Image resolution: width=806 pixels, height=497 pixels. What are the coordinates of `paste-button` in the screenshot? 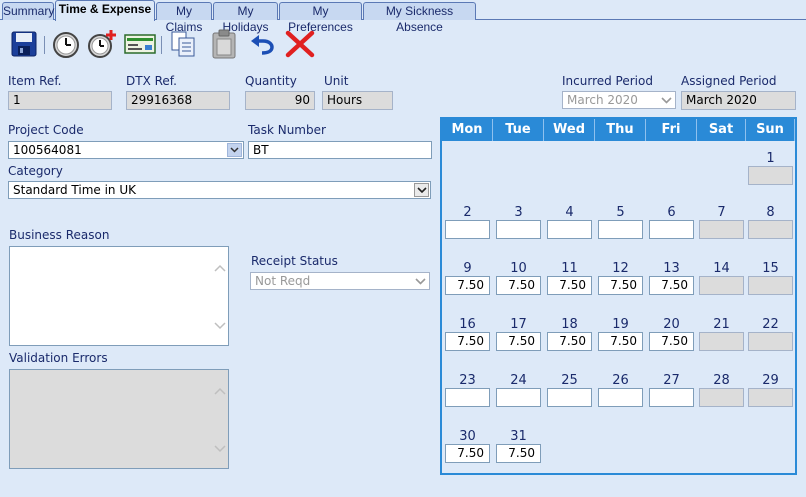 It's located at (224, 44).